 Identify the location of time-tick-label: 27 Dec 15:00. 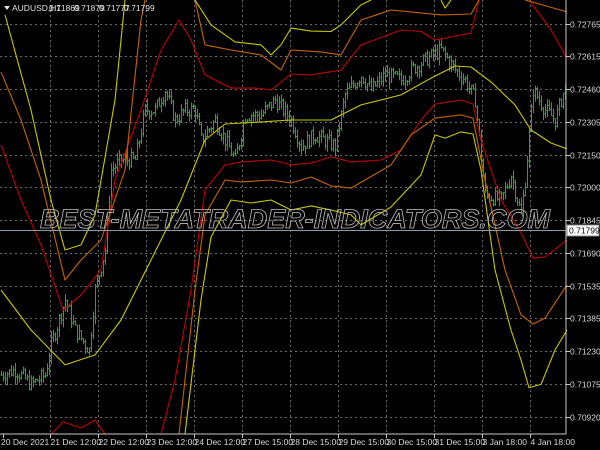
(268, 442).